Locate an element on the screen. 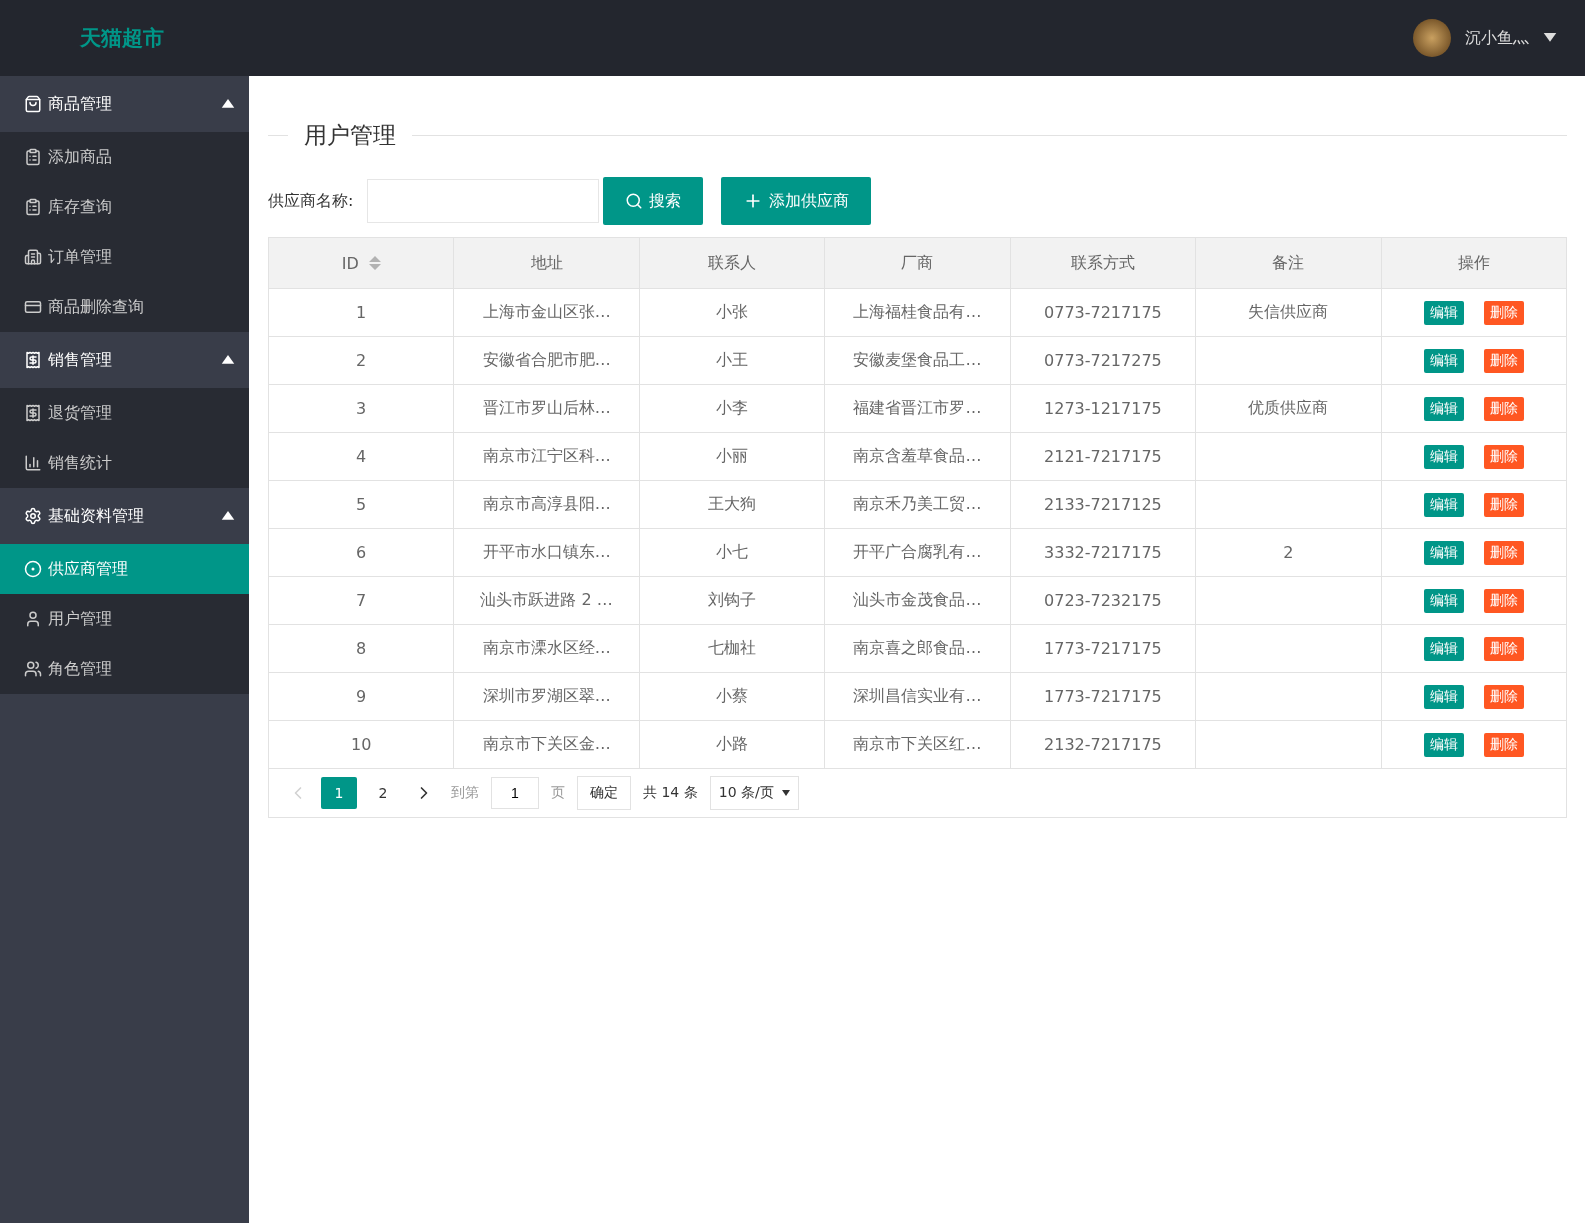  table-cell: 2 is located at coordinates (1288, 552).